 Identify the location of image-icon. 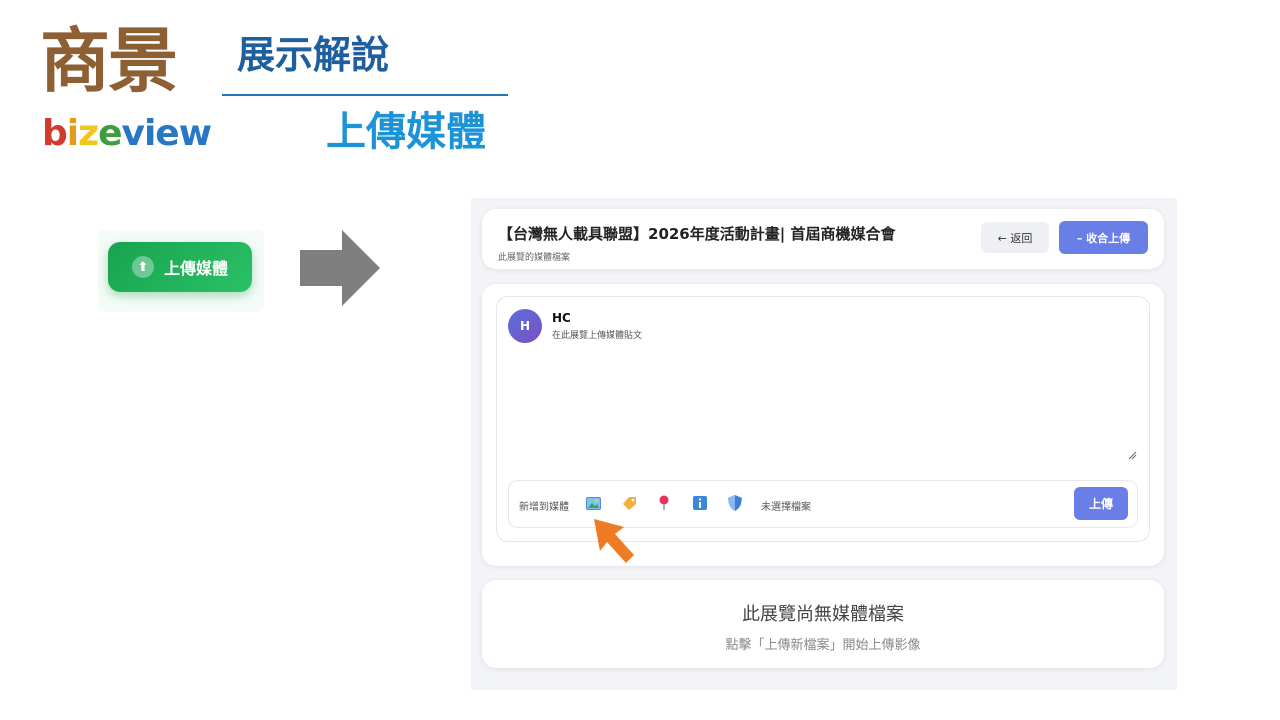
(593, 503).